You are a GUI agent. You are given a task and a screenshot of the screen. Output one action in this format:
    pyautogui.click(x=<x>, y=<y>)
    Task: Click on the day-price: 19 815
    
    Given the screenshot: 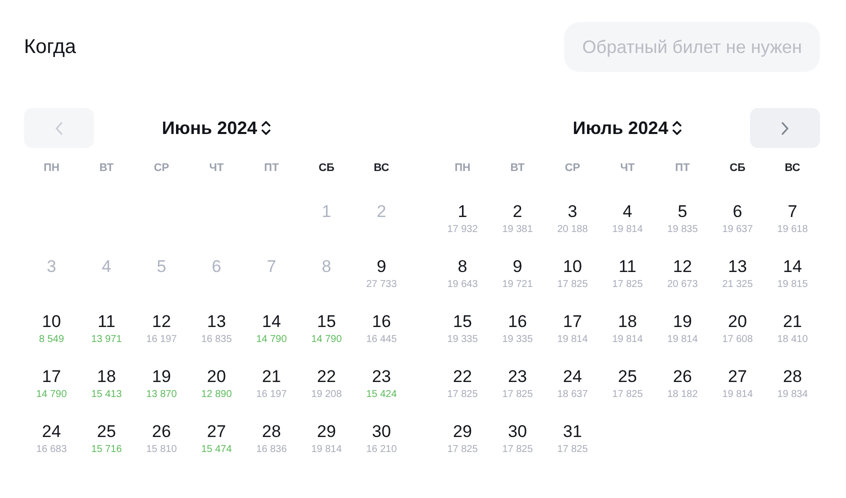 What is the action you would take?
    pyautogui.click(x=792, y=284)
    